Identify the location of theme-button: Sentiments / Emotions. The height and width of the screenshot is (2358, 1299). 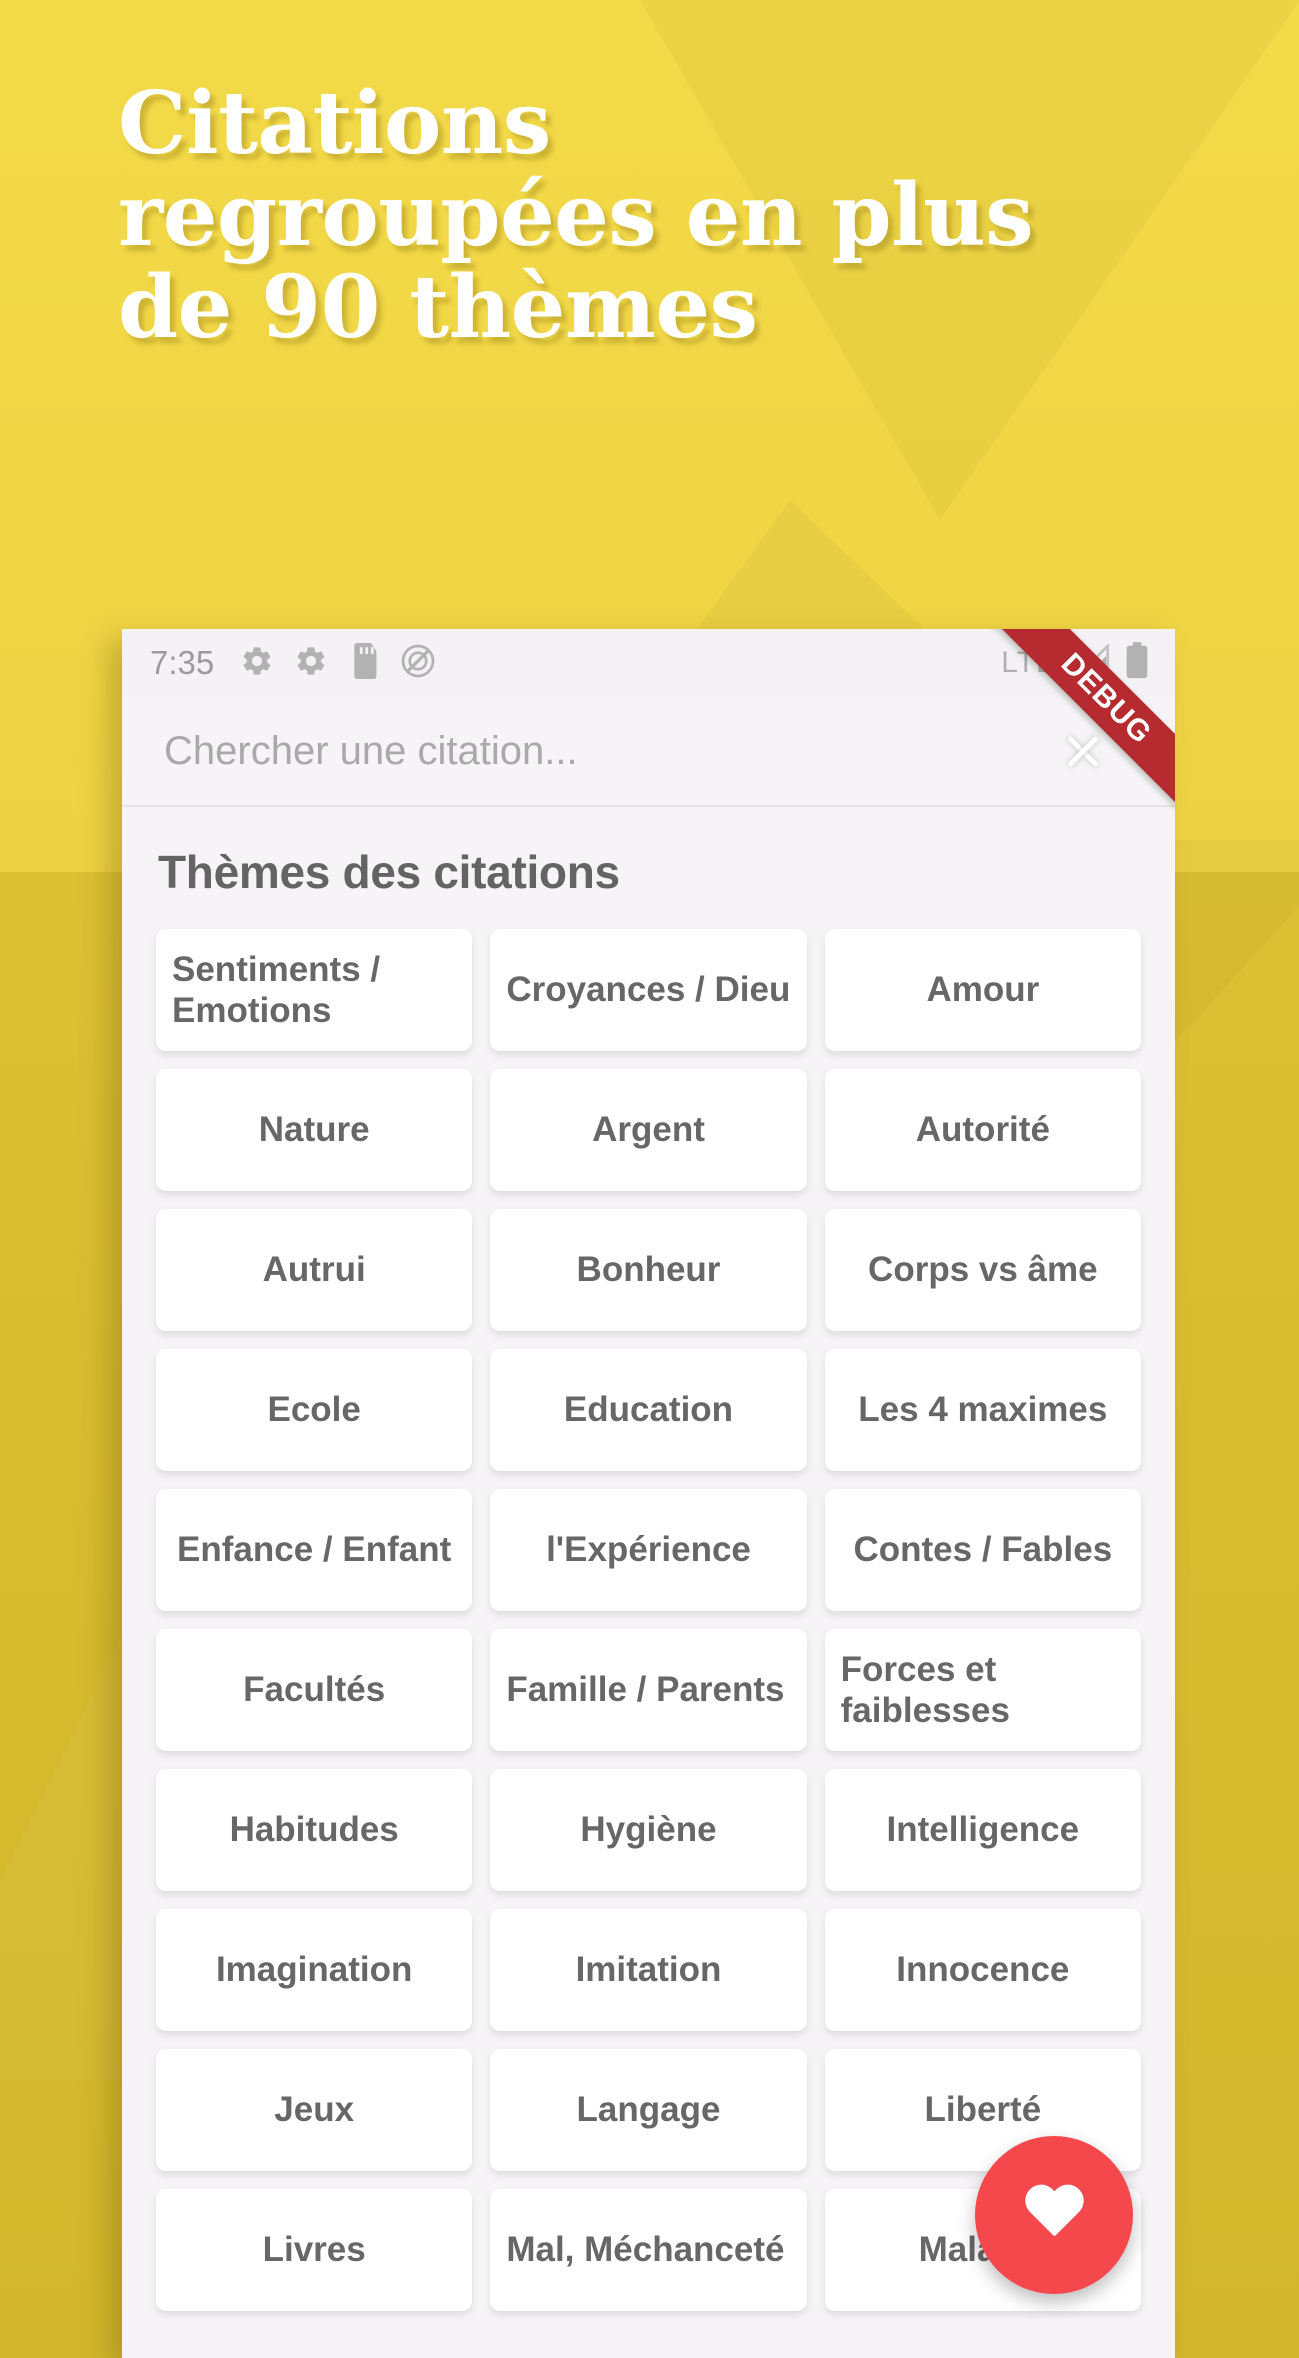
(314, 990).